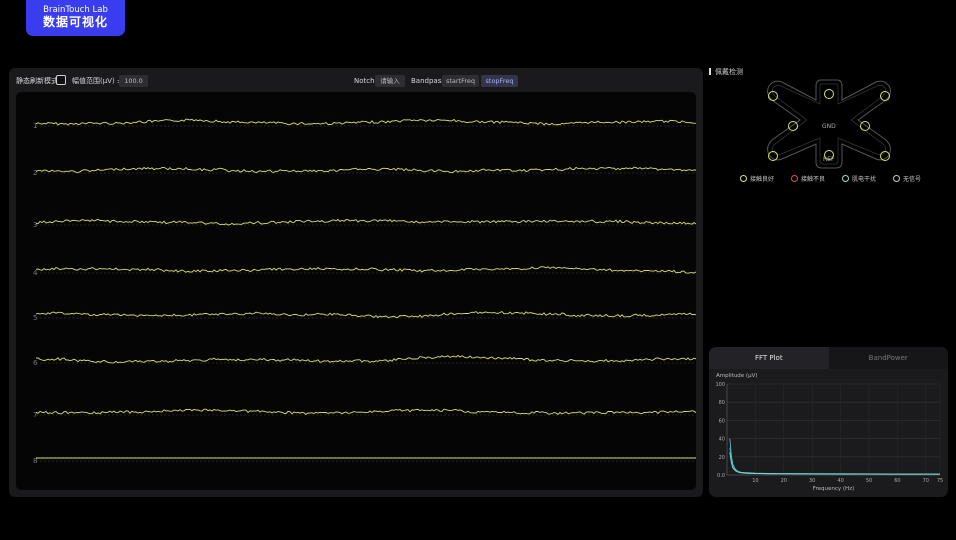  I want to click on fft-xtick-label: 20, so click(784, 481).